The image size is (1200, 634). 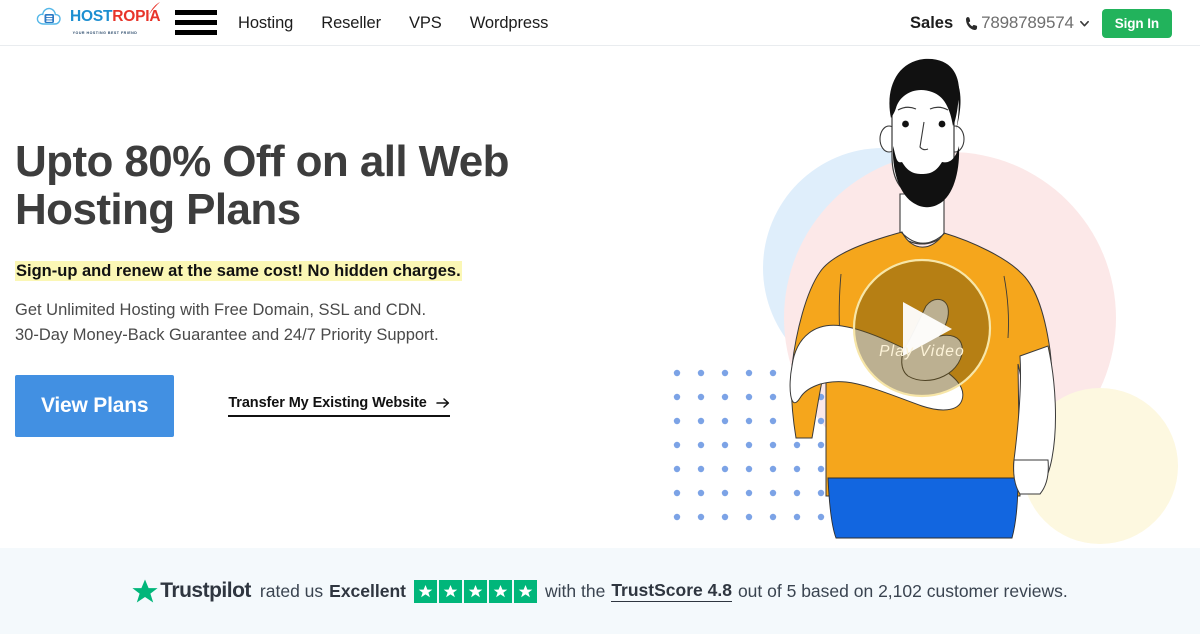 I want to click on nav-item-hosting: Hosting, so click(x=265, y=23).